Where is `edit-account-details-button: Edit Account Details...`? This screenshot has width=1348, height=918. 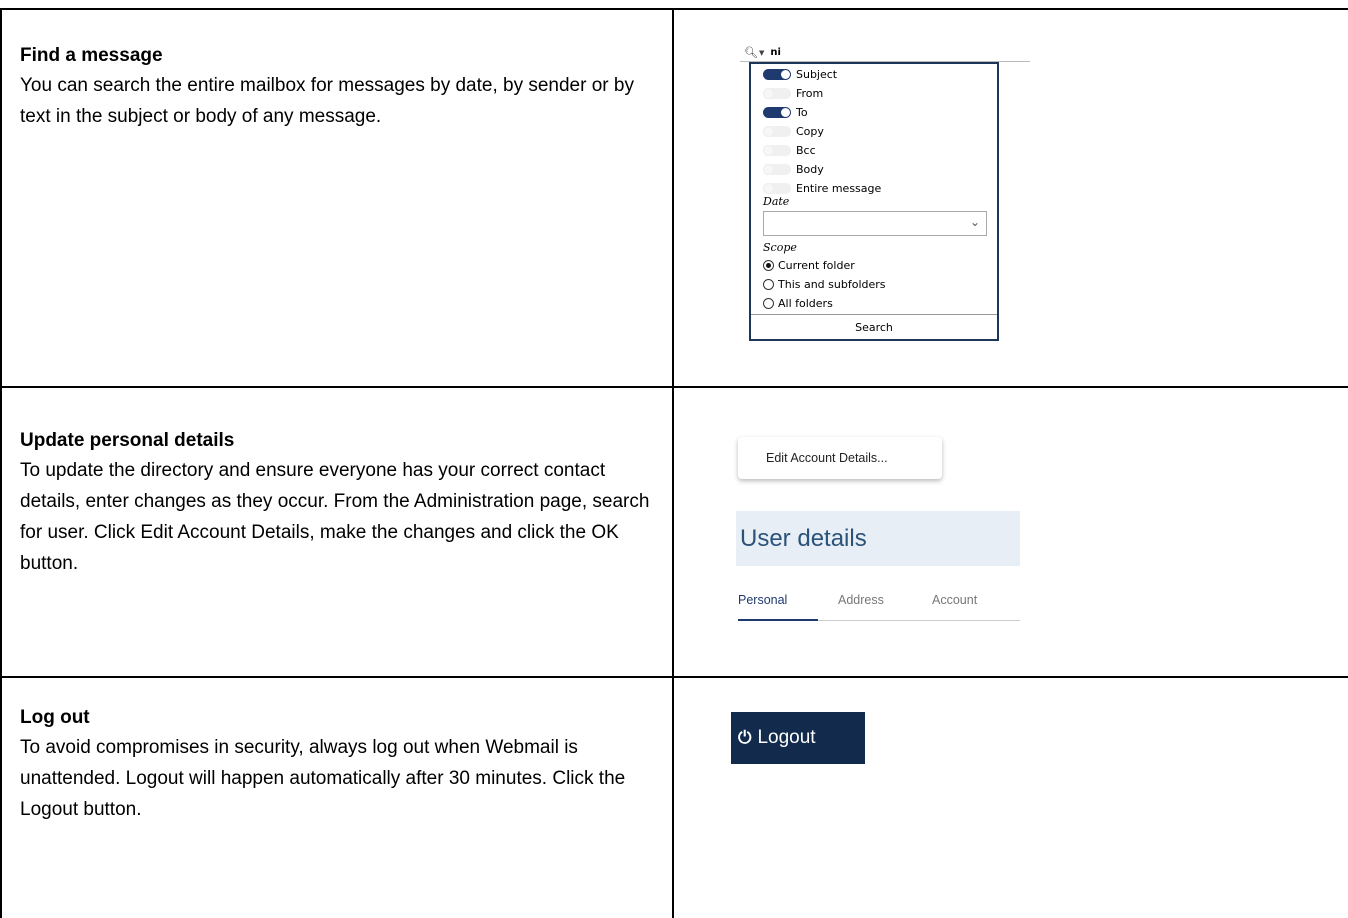
edit-account-details-button: Edit Account Details... is located at coordinates (840, 458).